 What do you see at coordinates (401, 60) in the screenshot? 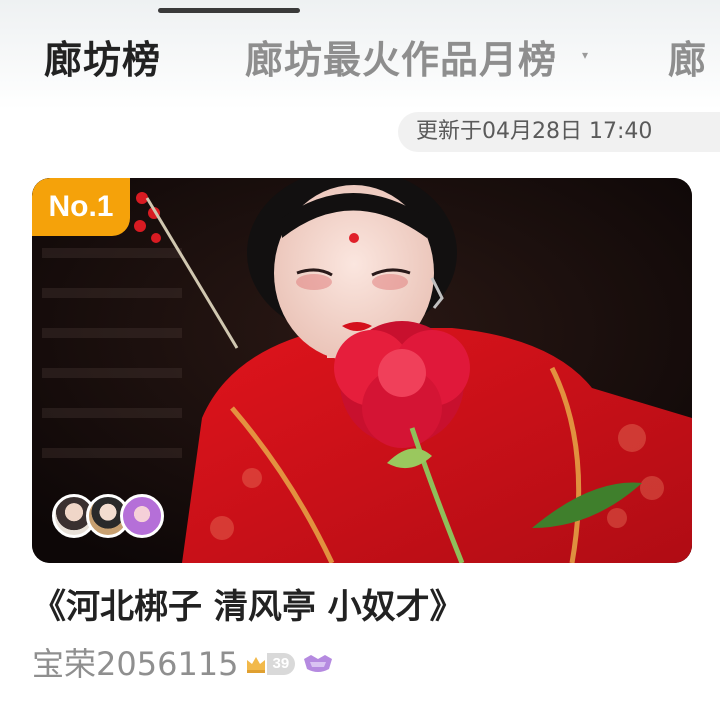
I see `tab-langfang-monthly-hot: 廊坊最火作品月榜` at bounding box center [401, 60].